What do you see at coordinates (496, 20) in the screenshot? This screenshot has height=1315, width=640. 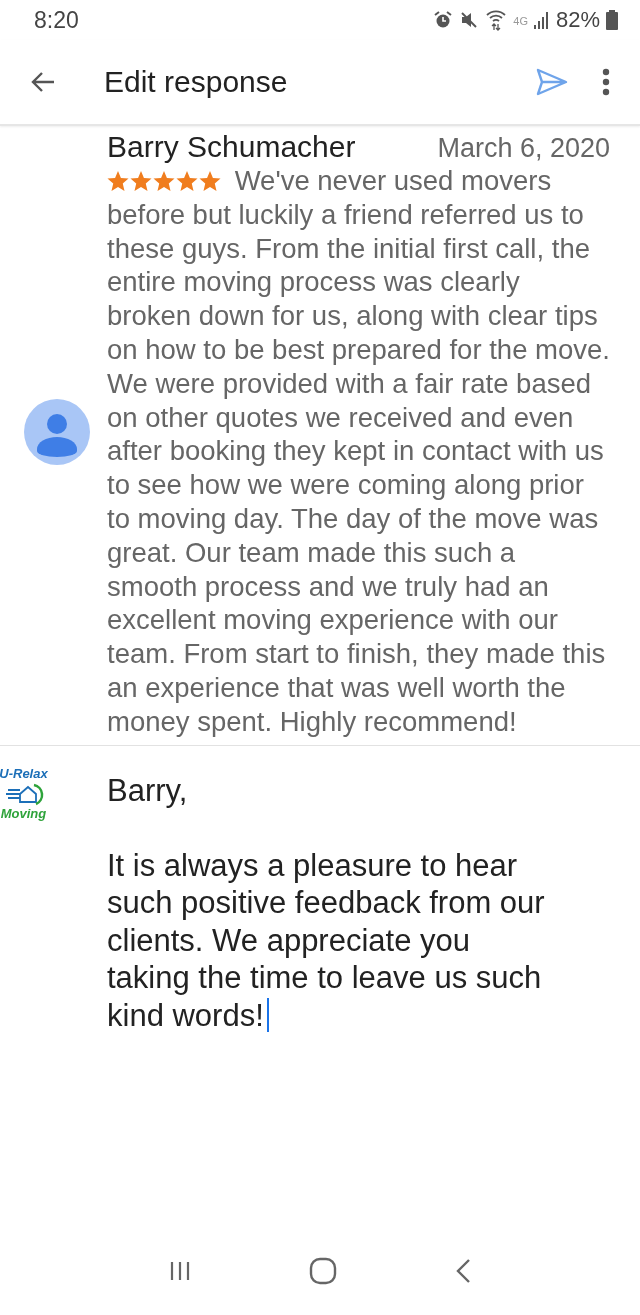 I see `wifi-icon` at bounding box center [496, 20].